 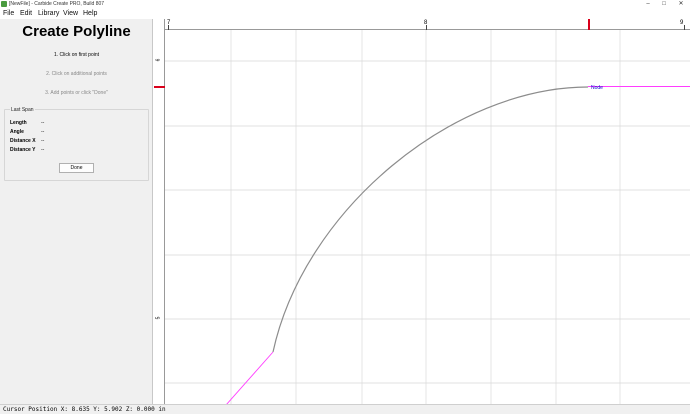 I want to click on step-first-point: 1. Click on first point, so click(x=76, y=55).